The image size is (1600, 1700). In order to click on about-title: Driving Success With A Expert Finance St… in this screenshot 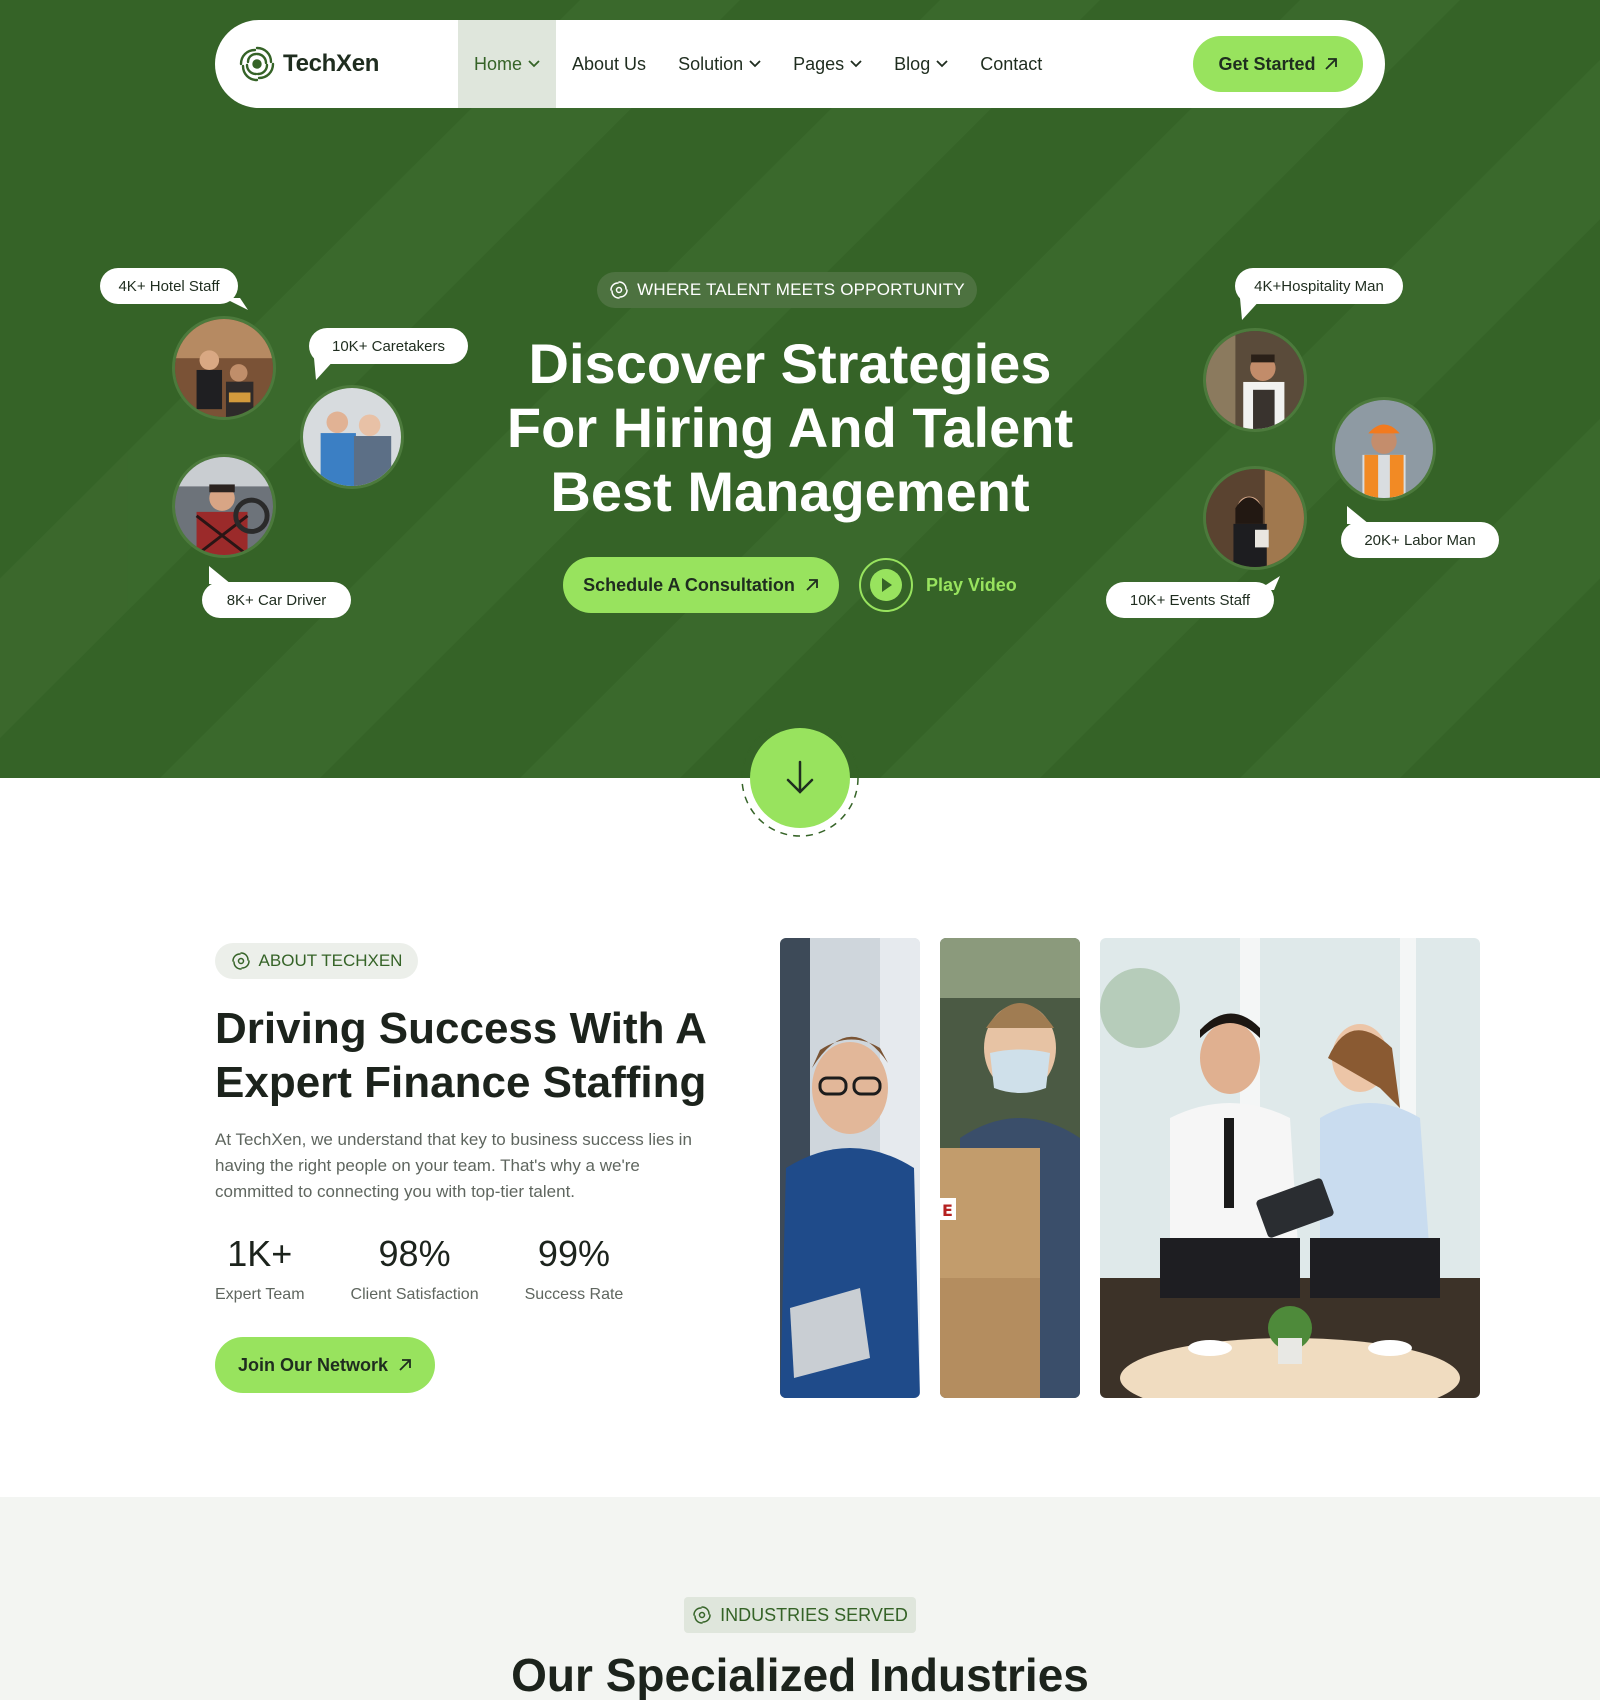, I will do `click(465, 1056)`.